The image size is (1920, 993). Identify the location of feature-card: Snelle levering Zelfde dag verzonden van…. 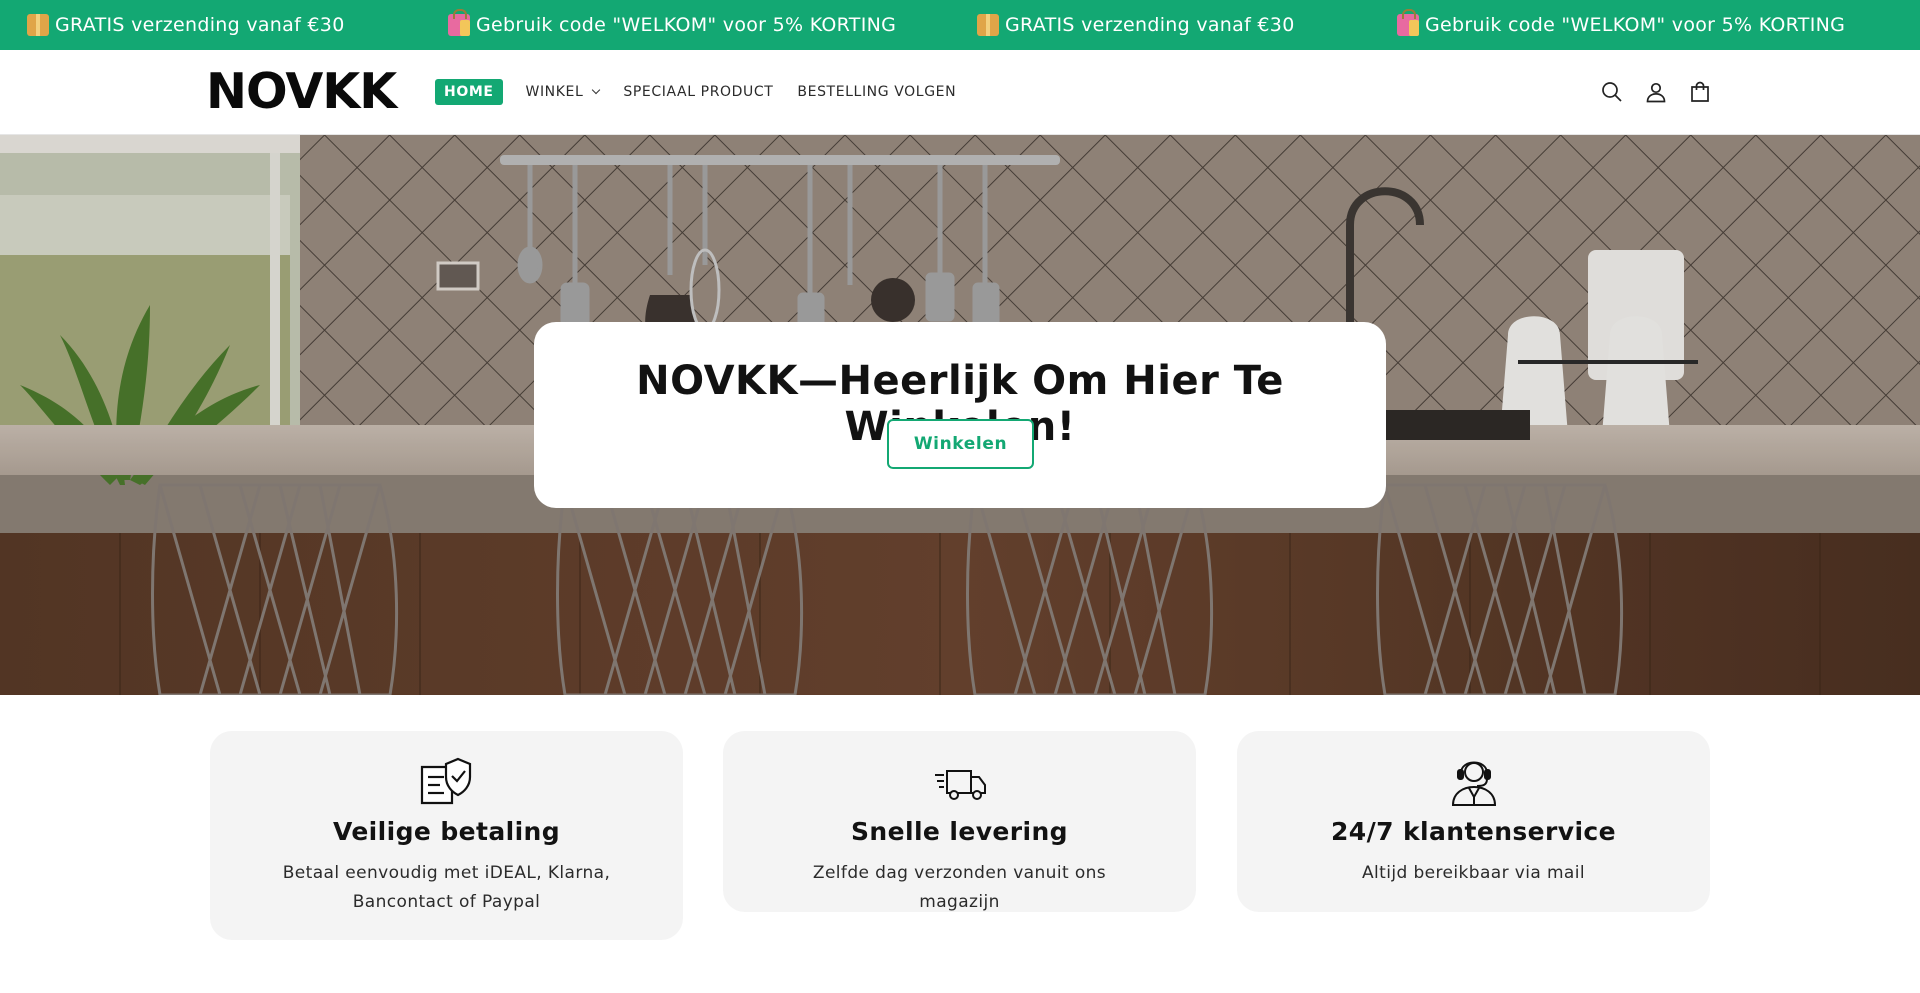
(959, 821).